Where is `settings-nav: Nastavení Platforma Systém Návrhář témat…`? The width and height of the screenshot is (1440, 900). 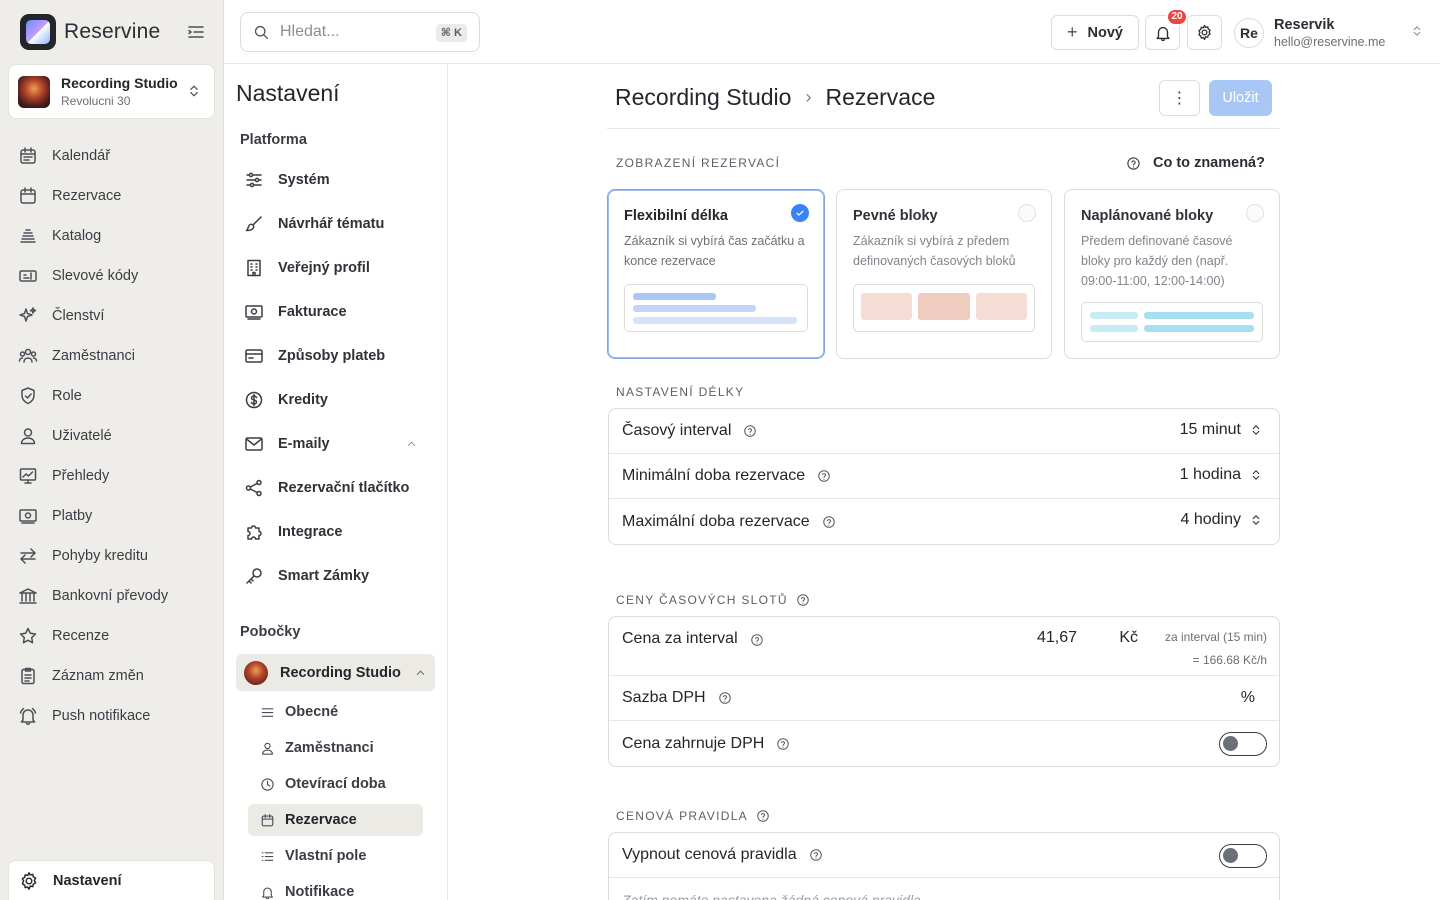 settings-nav: Nastavení Platforma Systém Návrhář témat… is located at coordinates (336, 482).